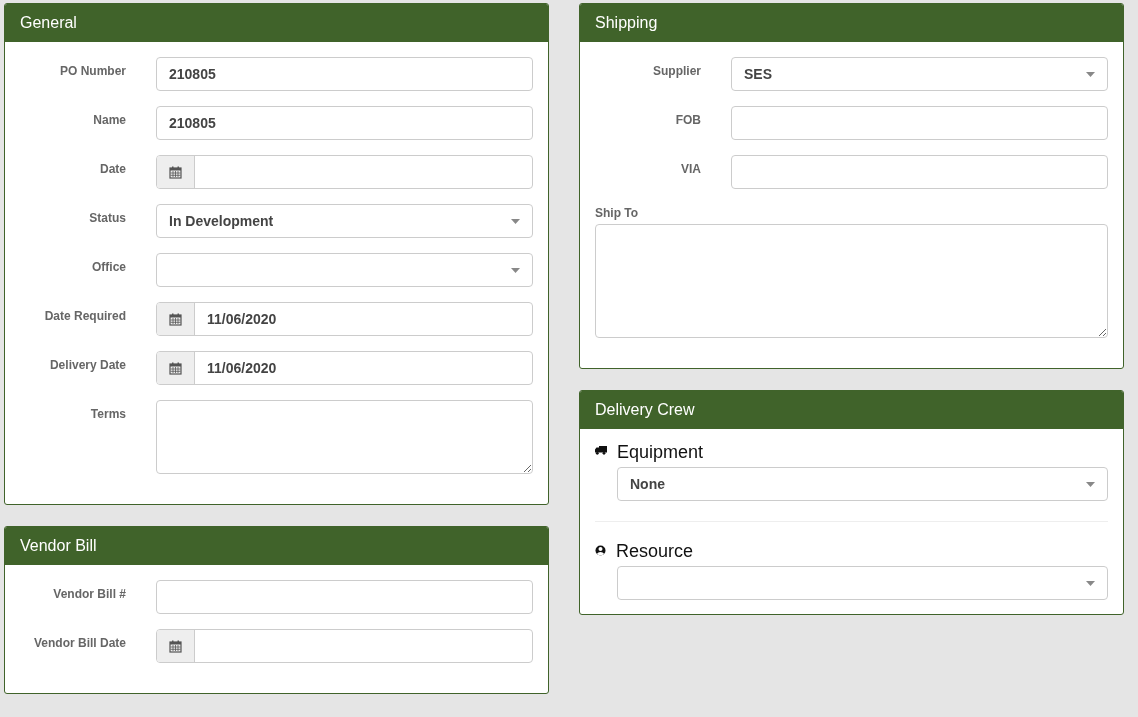 The width and height of the screenshot is (1138, 717). I want to click on panel-title: Vendor Bill, so click(58, 546).